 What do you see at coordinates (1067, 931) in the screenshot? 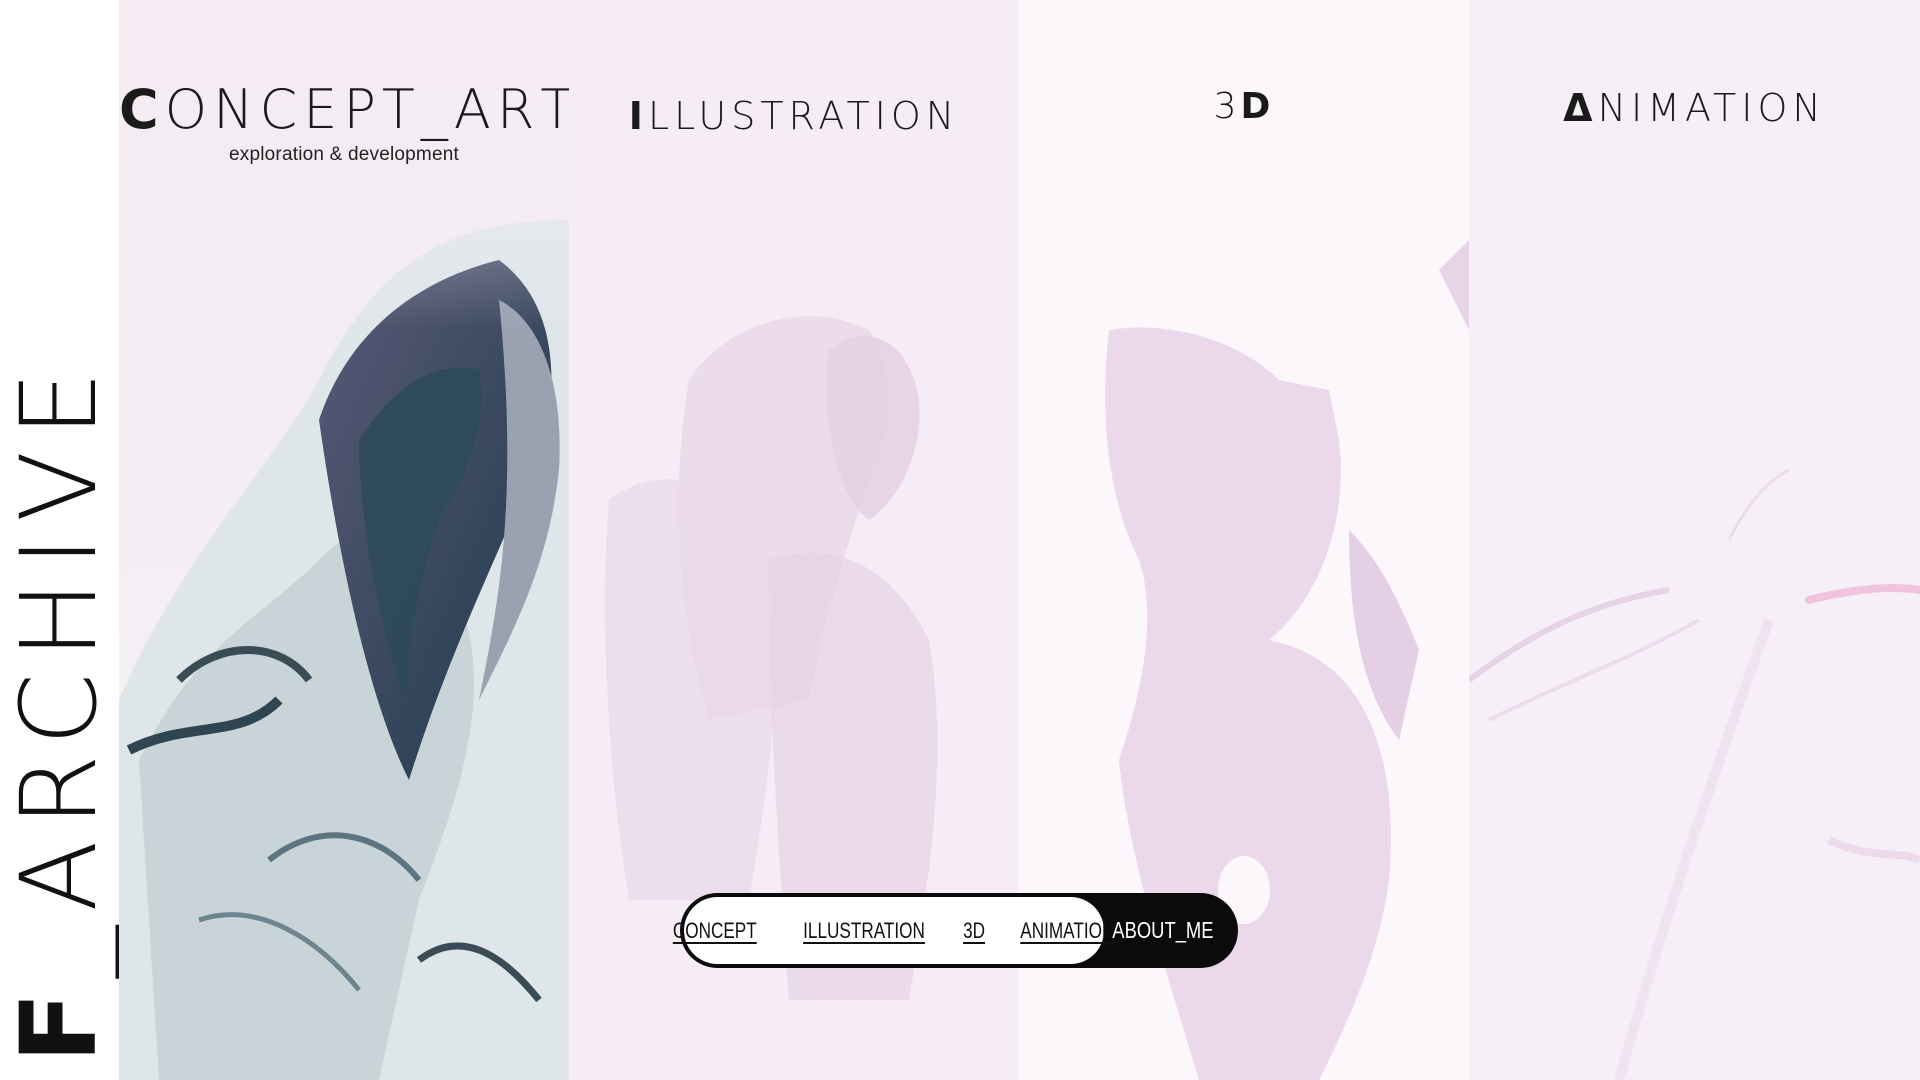
I see `nav-link-animation: ANIMATION` at bounding box center [1067, 931].